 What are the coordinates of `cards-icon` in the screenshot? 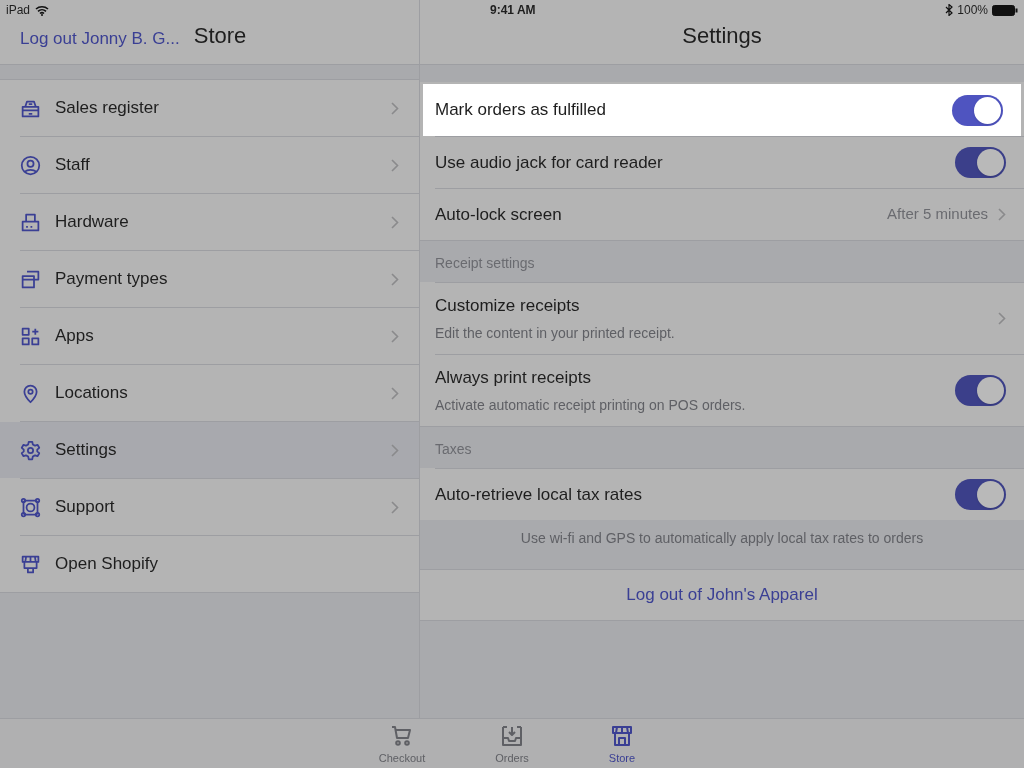 It's located at (30, 279).